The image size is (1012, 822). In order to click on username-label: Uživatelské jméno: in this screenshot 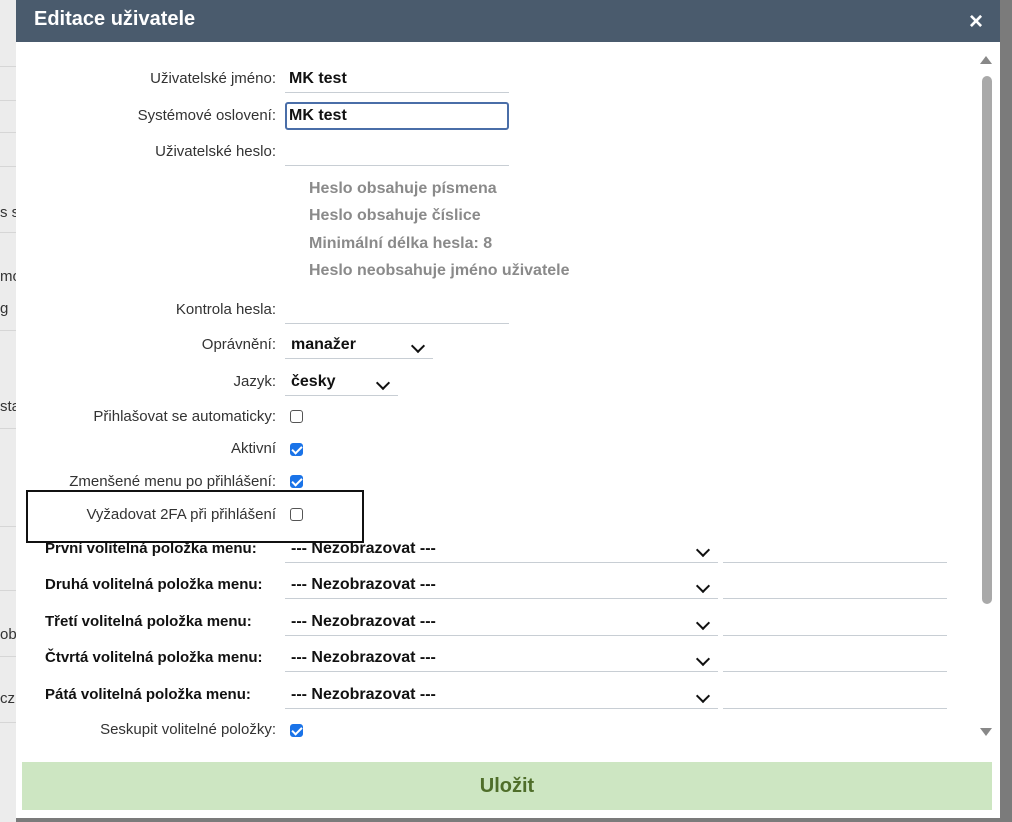, I will do `click(213, 78)`.